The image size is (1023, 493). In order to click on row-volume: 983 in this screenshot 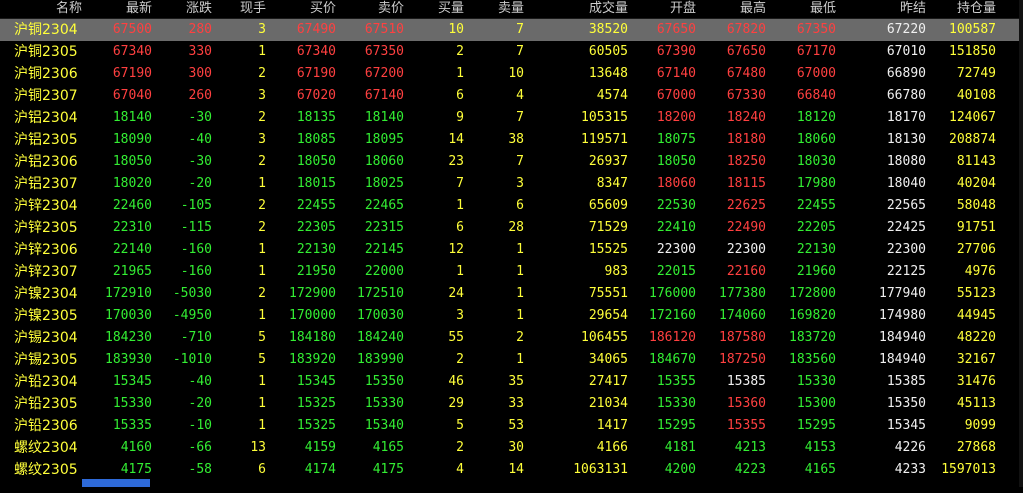, I will do `click(616, 271)`.